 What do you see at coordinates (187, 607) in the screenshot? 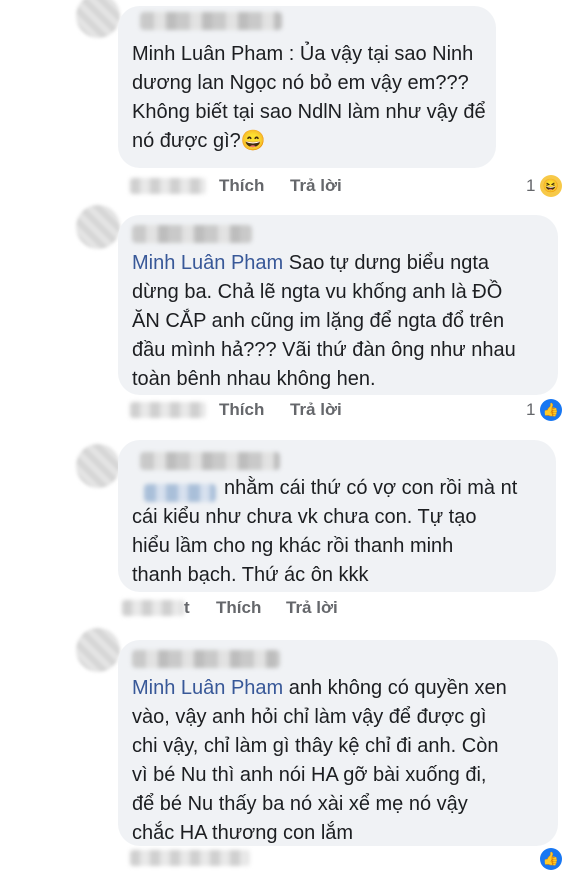
I see `time-fragment: t` at bounding box center [187, 607].